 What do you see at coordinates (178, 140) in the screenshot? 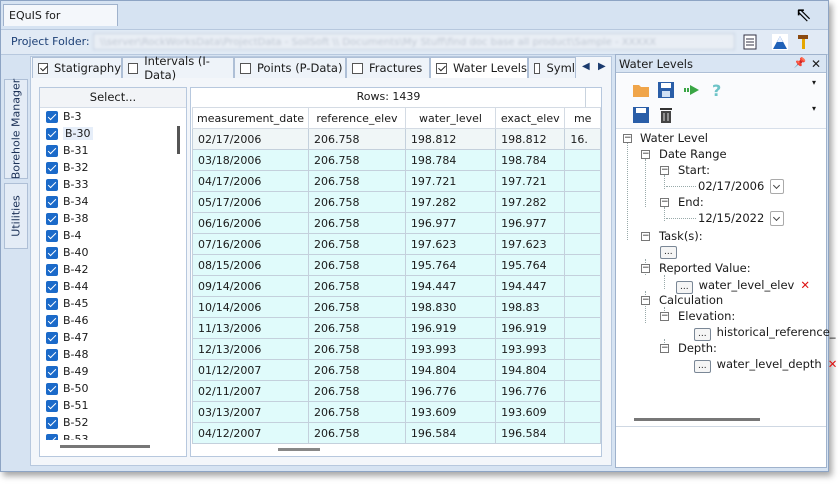
I see `list-scrollbar` at bounding box center [178, 140].